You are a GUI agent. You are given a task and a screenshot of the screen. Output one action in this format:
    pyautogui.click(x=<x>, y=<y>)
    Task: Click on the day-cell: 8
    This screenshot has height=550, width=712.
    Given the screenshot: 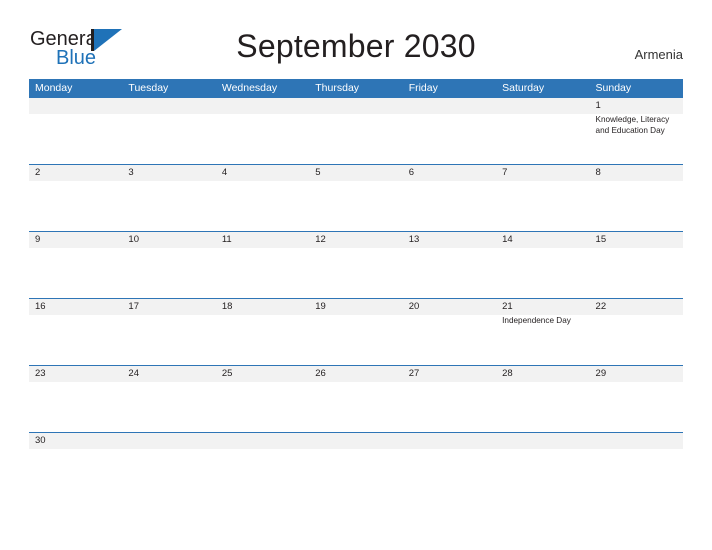 What is the action you would take?
    pyautogui.click(x=636, y=198)
    